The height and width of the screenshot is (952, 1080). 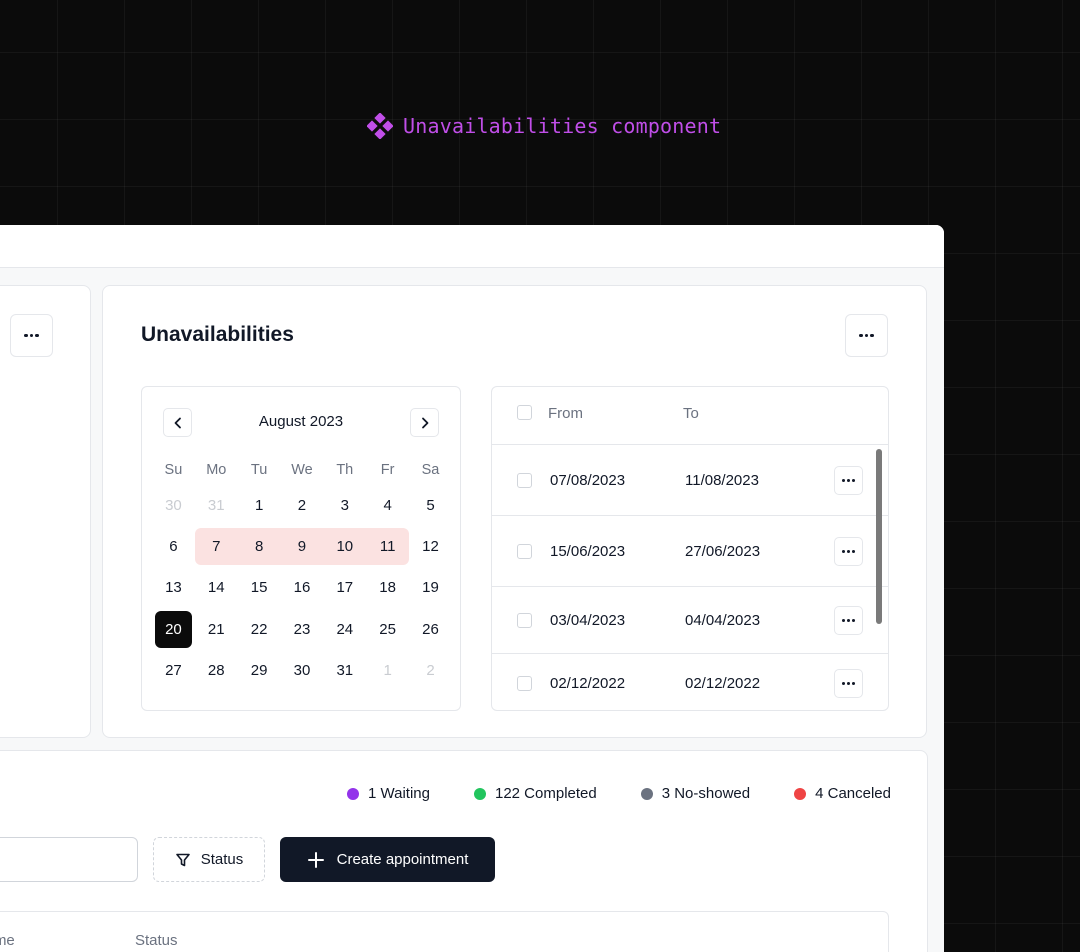 I want to click on row-from-date: 15/06/2023, so click(x=588, y=551).